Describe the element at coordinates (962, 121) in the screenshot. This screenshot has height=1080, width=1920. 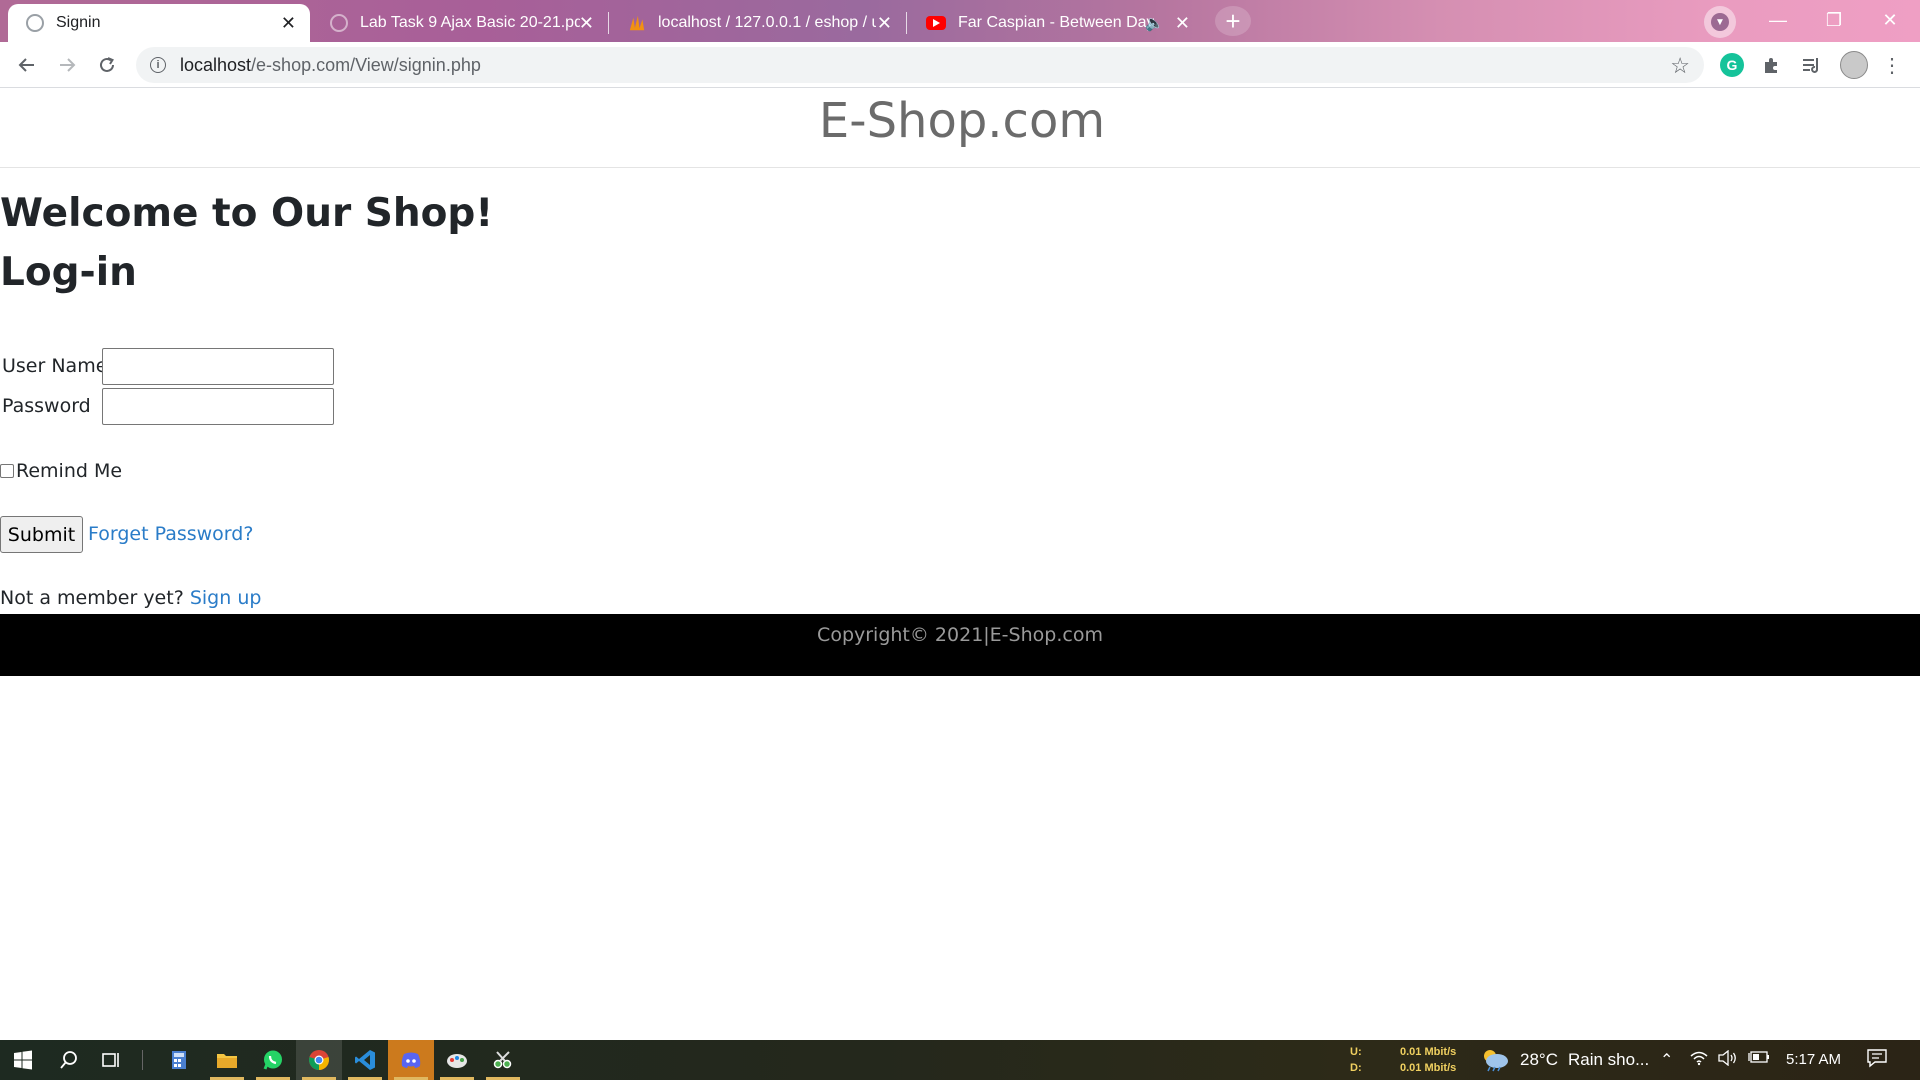
I see `site-title: E-Shop.com` at that location.